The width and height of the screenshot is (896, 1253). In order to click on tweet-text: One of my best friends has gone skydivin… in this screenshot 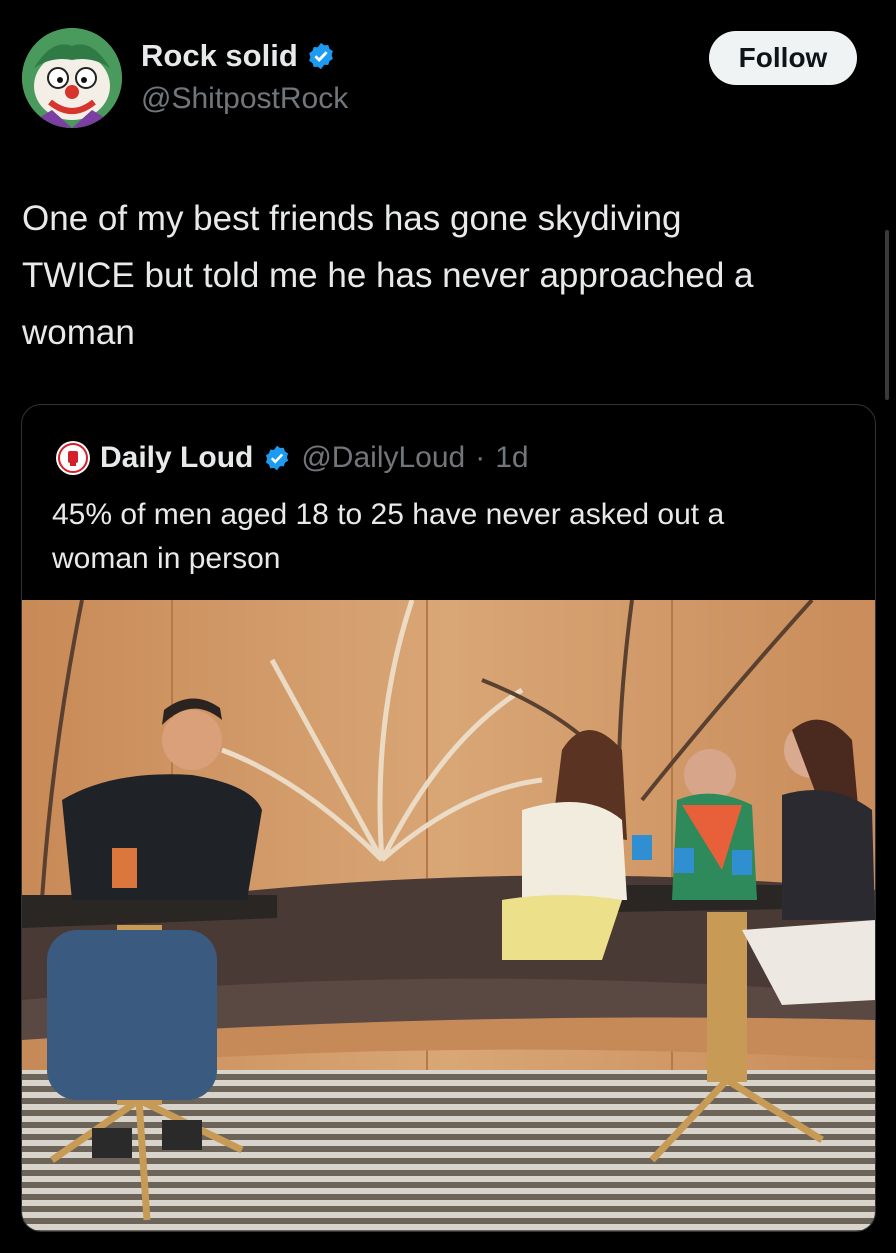, I will do `click(442, 275)`.